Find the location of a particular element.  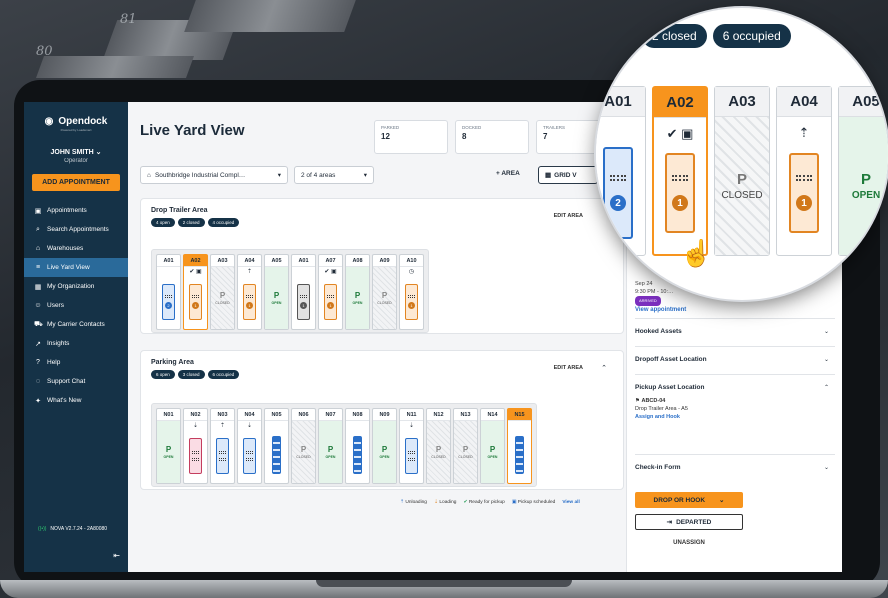

assign-hook-link: Assign and Hook is located at coordinates (657, 417).